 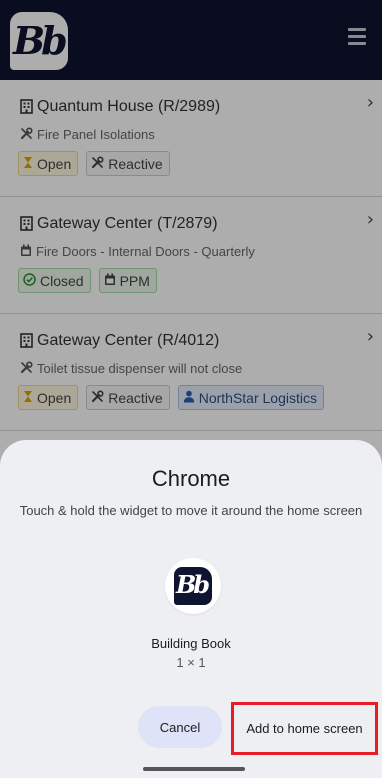 What do you see at coordinates (191, 643) in the screenshot?
I see `widget-name: Building Book` at bounding box center [191, 643].